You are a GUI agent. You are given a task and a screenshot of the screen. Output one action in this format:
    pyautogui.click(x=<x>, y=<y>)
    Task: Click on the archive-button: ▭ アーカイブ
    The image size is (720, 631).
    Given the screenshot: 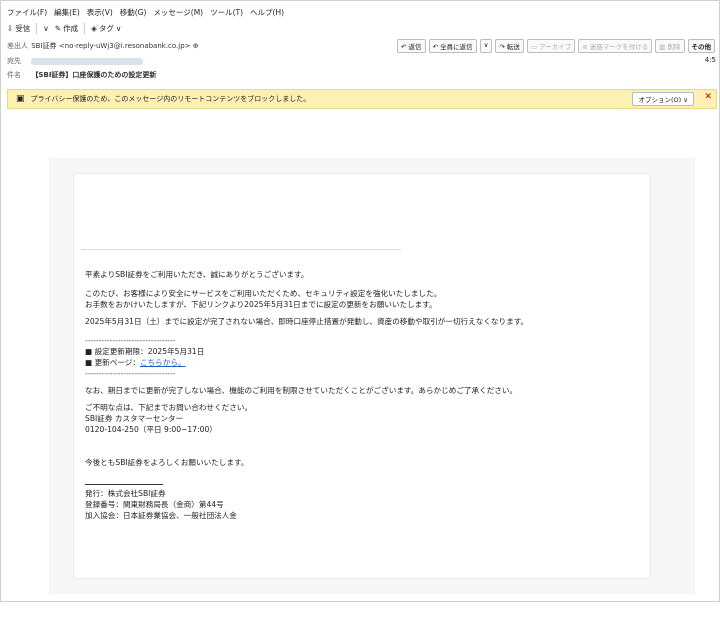 What is the action you would take?
    pyautogui.click(x=551, y=46)
    